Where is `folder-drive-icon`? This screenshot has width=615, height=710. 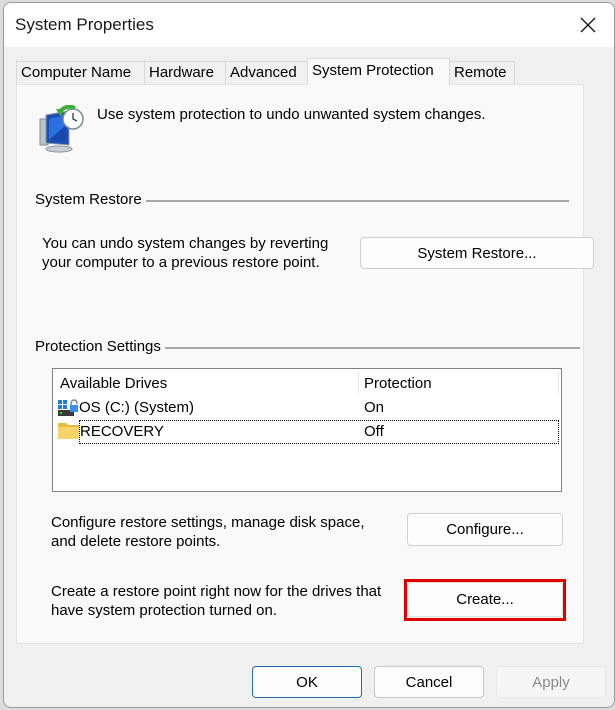
folder-drive-icon is located at coordinates (68, 431).